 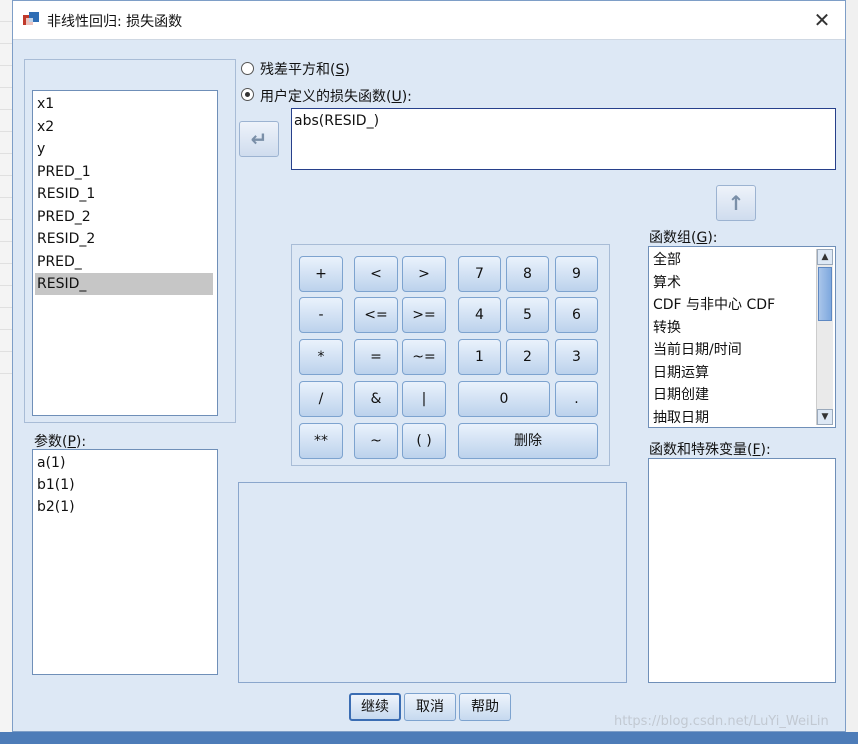 What do you see at coordinates (124, 262) in the screenshot?
I see `variable-list-item: PRED_` at bounding box center [124, 262].